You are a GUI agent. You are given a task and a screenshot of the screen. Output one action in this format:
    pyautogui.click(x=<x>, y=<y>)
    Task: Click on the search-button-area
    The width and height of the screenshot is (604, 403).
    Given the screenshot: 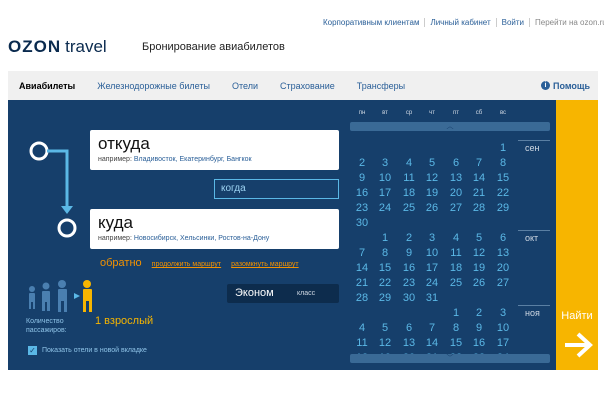 What is the action you would take?
    pyautogui.click(x=577, y=235)
    